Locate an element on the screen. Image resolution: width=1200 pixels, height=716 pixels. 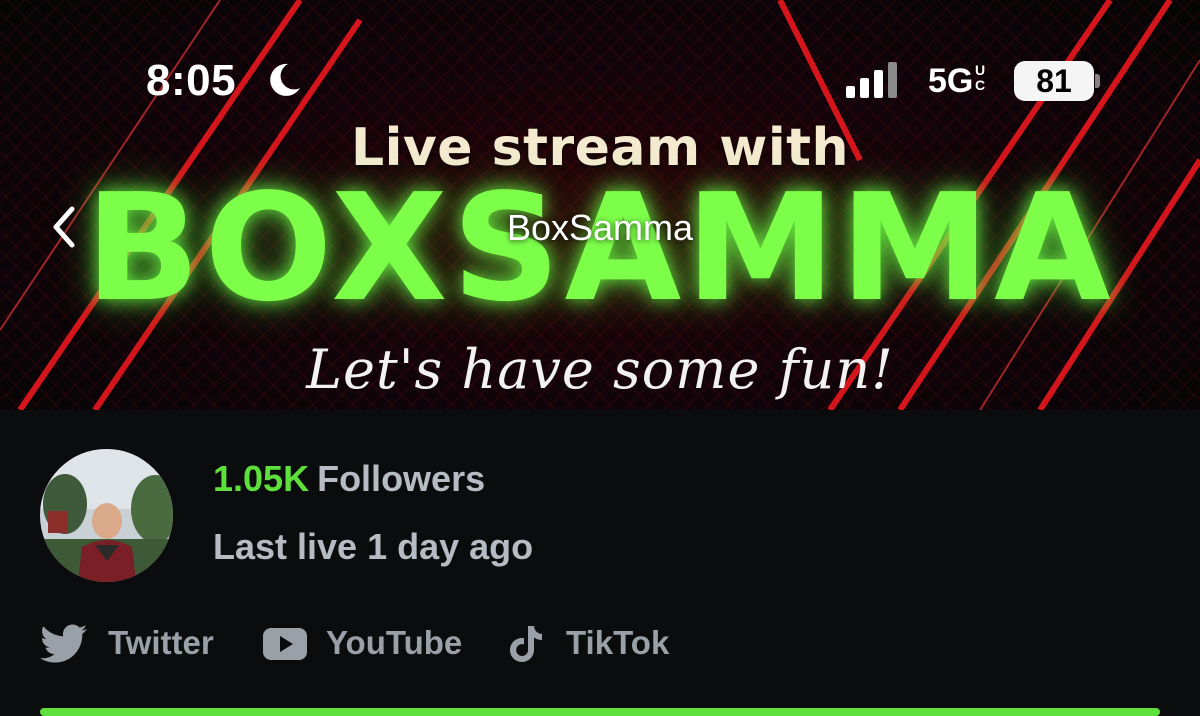
youtube-link: YouTube is located at coordinates (367, 644).